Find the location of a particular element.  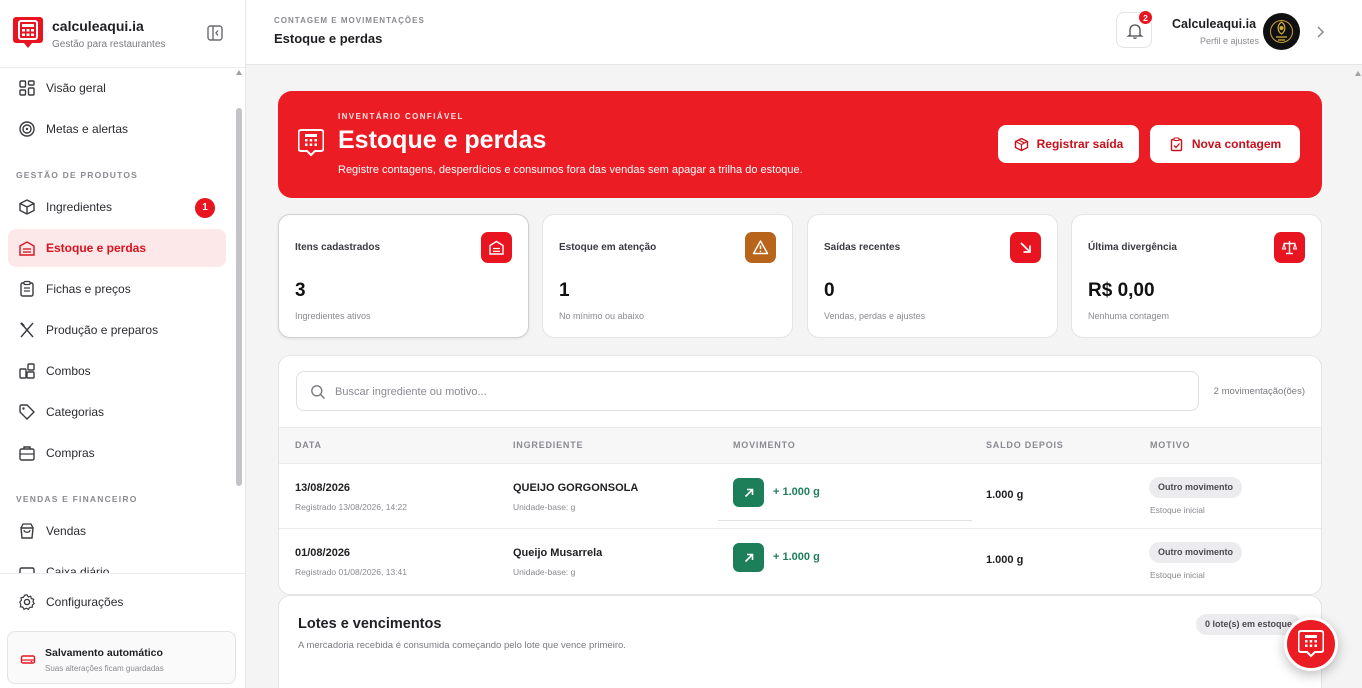

col-data: DATA is located at coordinates (308, 445).